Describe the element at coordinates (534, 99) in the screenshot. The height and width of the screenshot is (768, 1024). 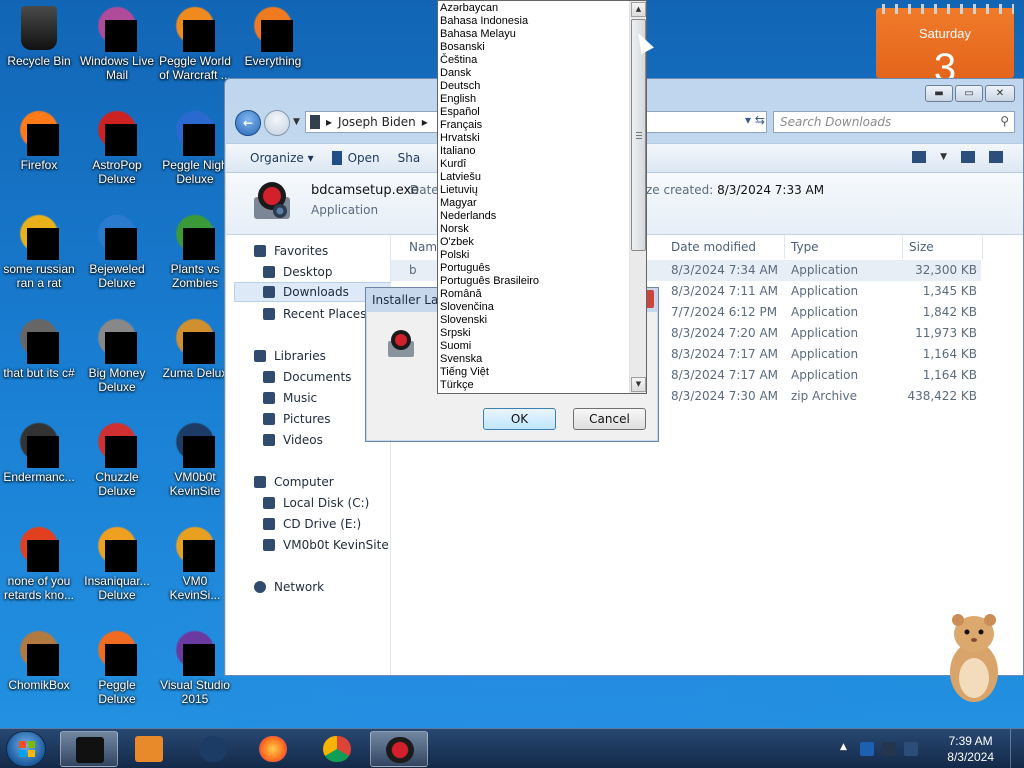
I see `language-option: English` at that location.